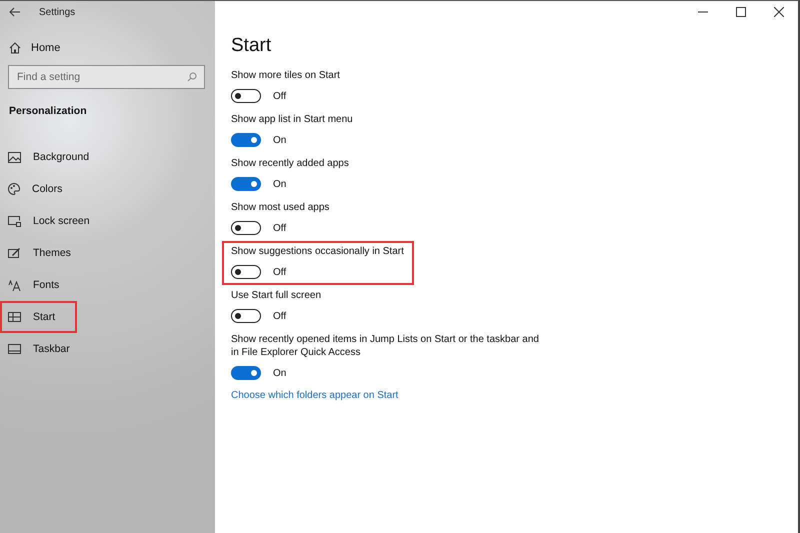  What do you see at coordinates (106, 77) in the screenshot?
I see `search-field: Find a setting` at bounding box center [106, 77].